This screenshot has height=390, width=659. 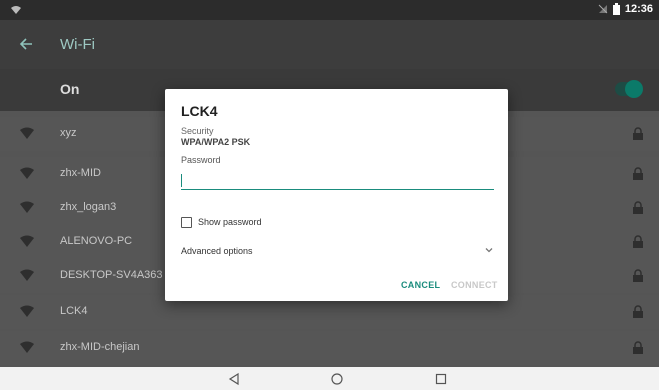 What do you see at coordinates (441, 379) in the screenshot?
I see `nav-recents-icon` at bounding box center [441, 379].